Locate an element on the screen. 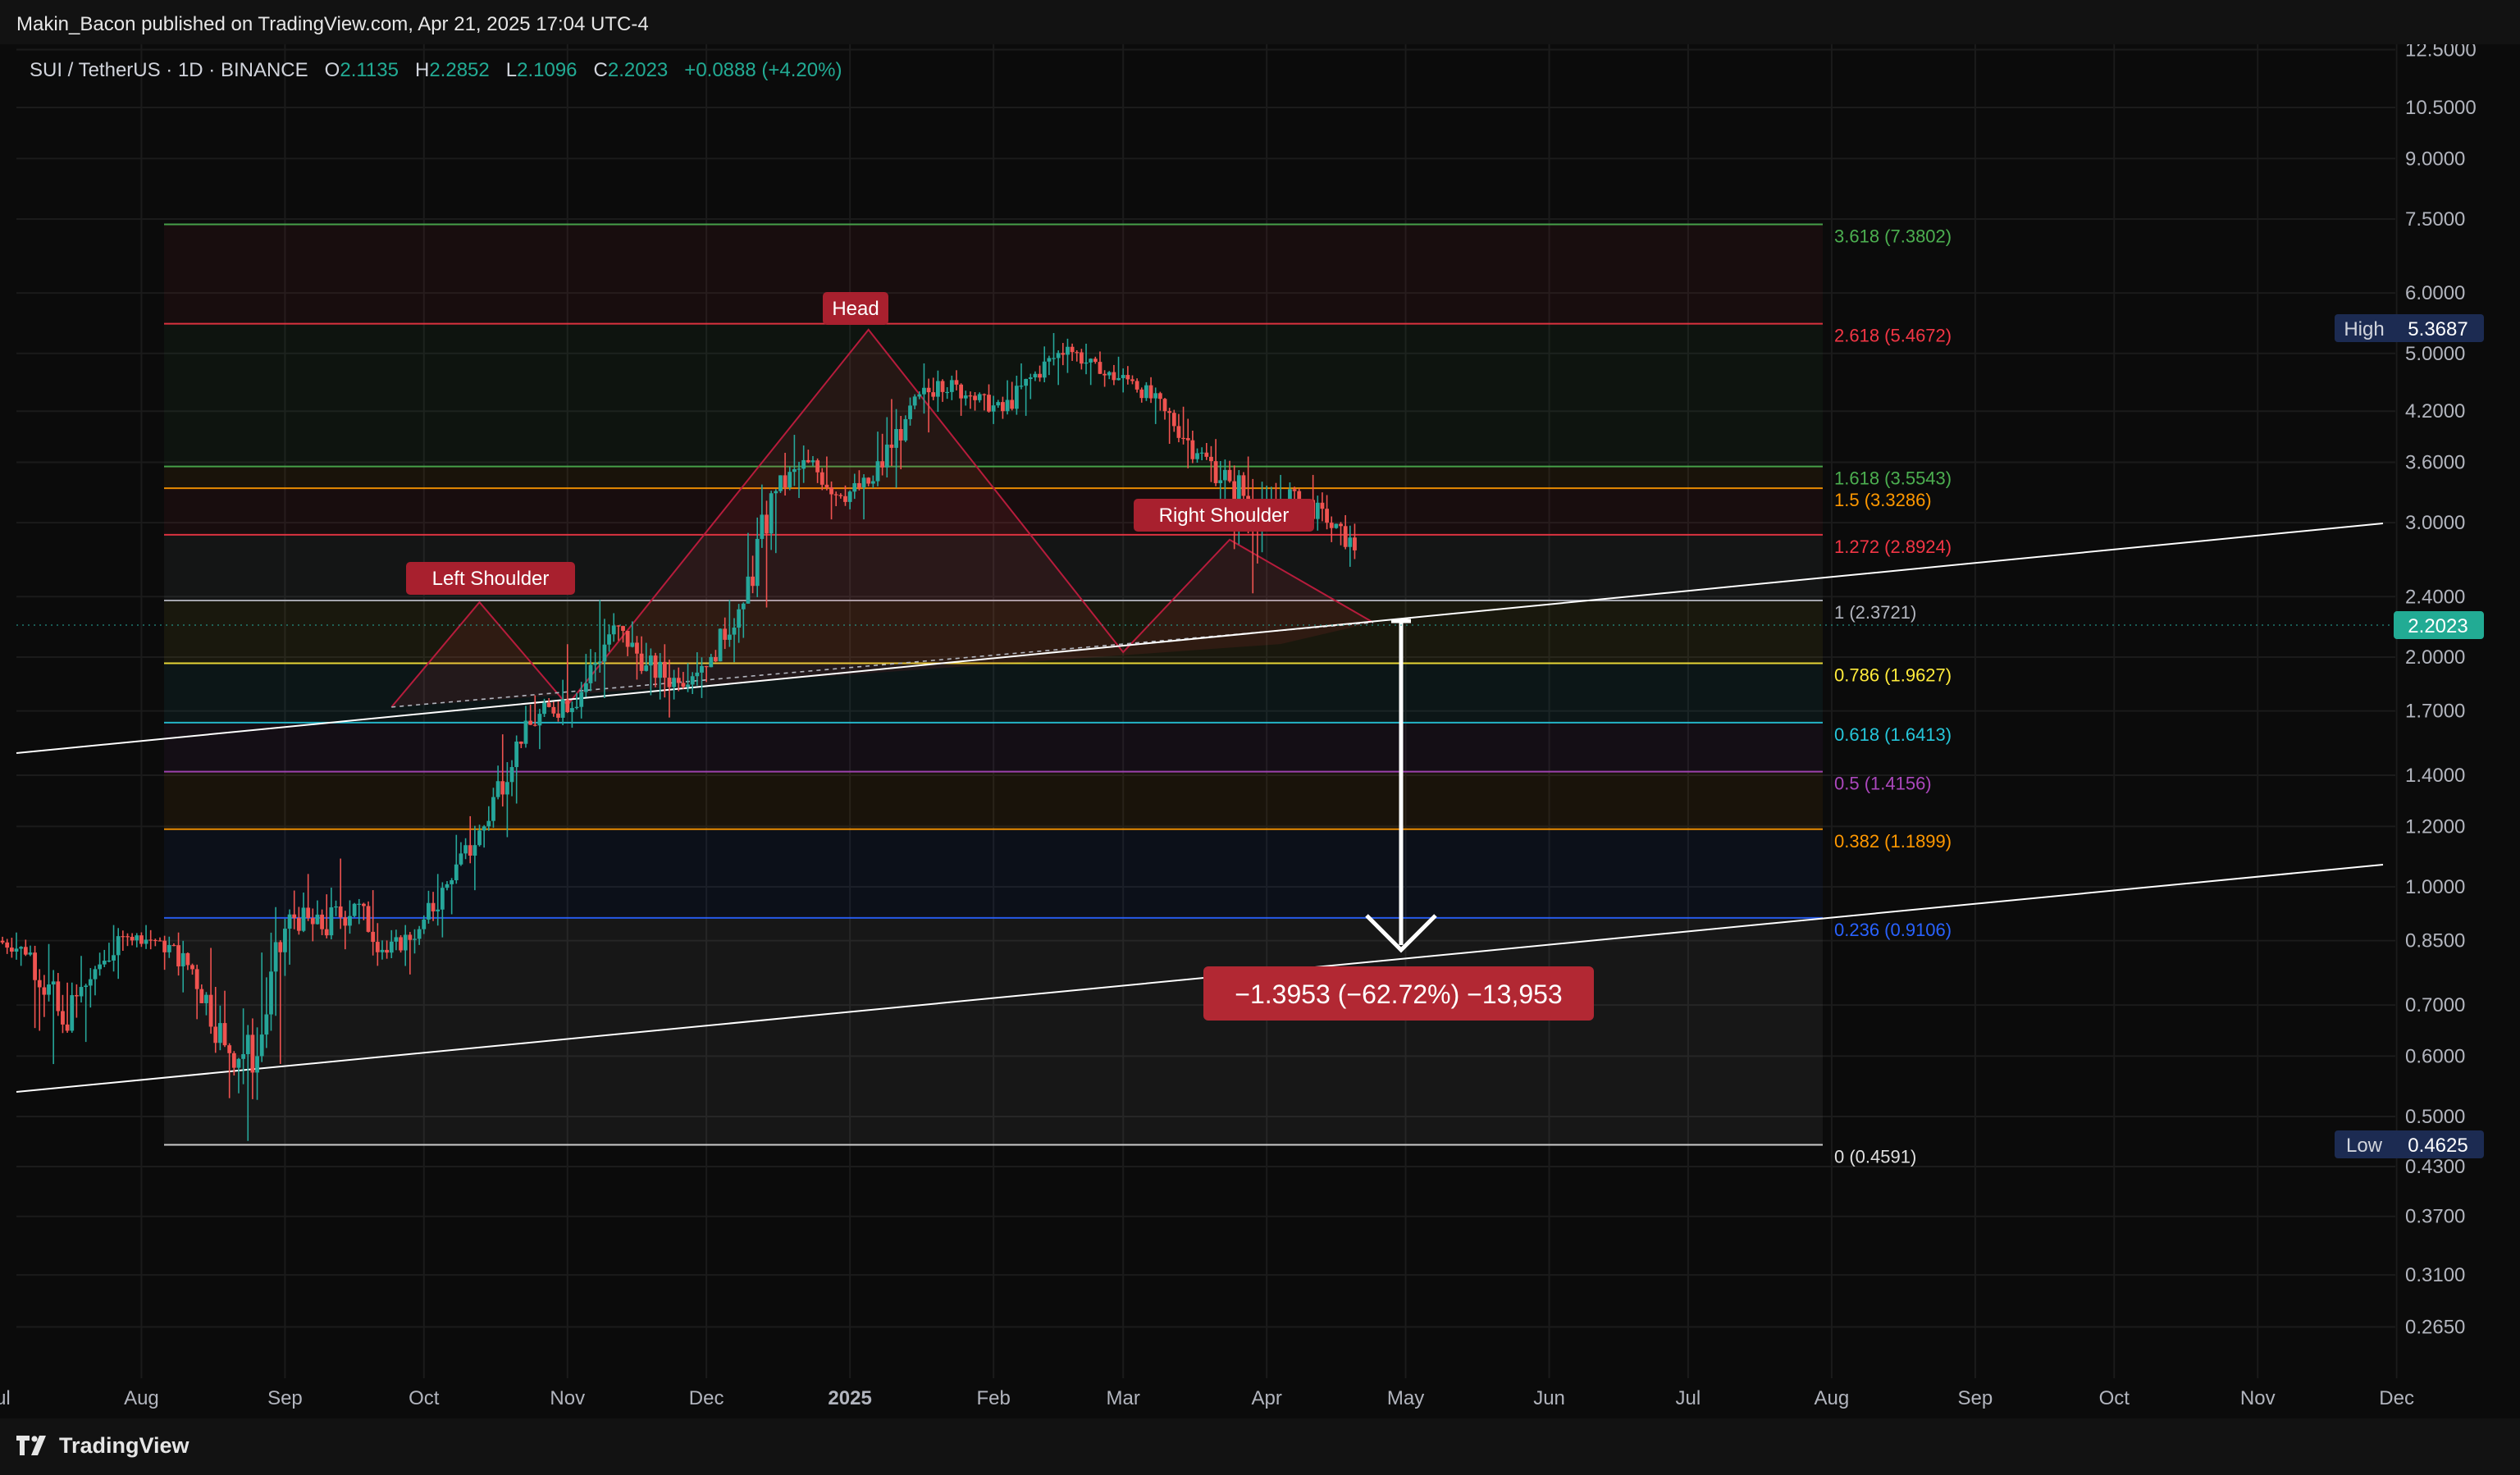 This screenshot has height=1475, width=2520. tradingview-logo: TradingView is located at coordinates (103, 1446).